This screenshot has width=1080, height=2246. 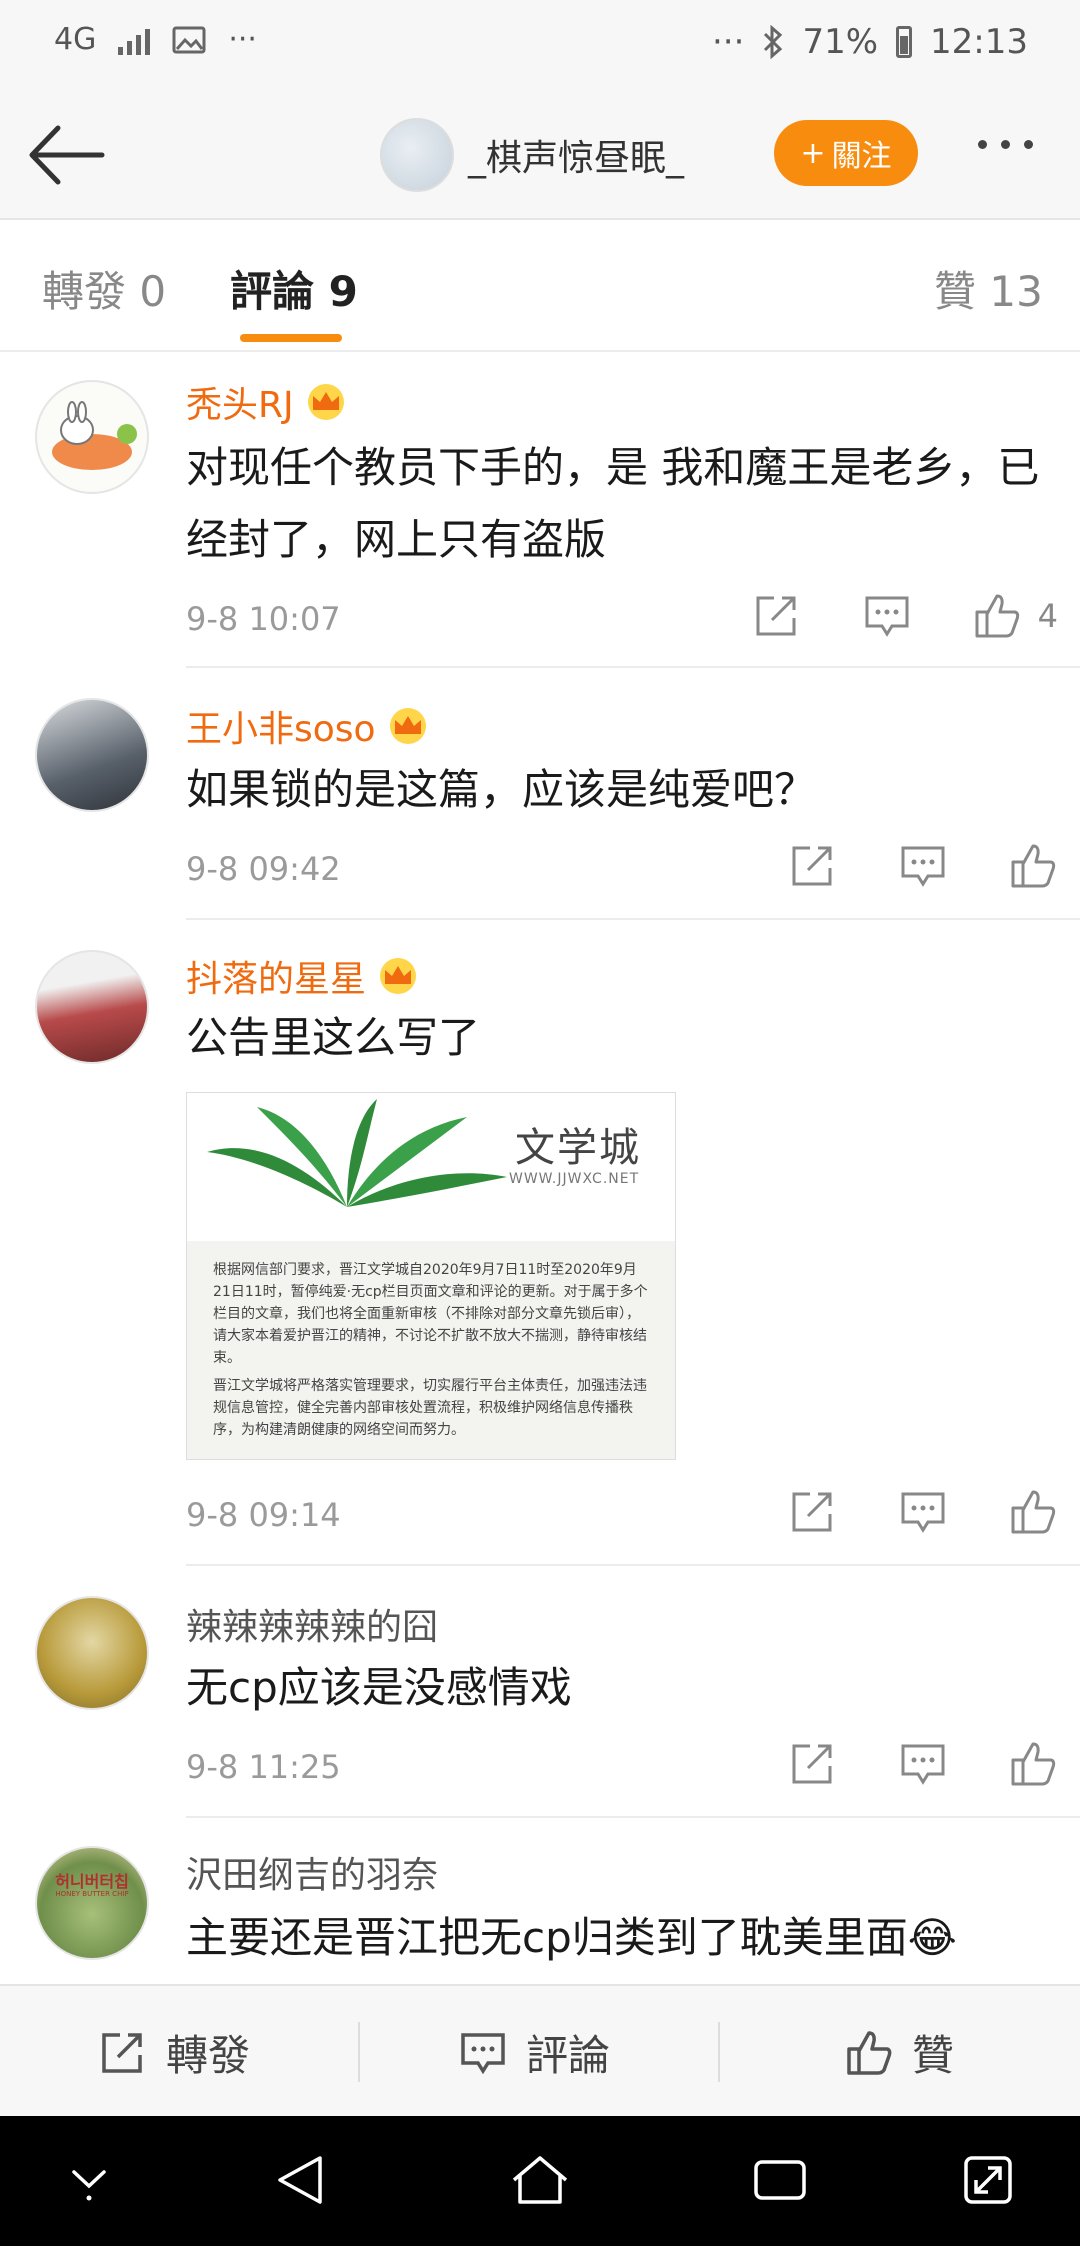 What do you see at coordinates (312, 1627) in the screenshot?
I see `commenter-name-text: 辣辣辣辣辣的囧` at bounding box center [312, 1627].